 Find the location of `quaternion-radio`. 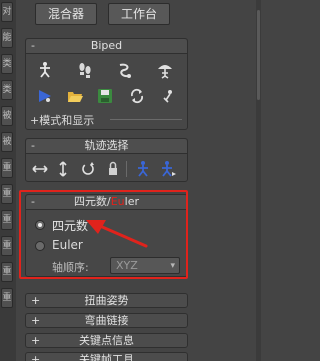

quaternion-radio is located at coordinates (40, 225).